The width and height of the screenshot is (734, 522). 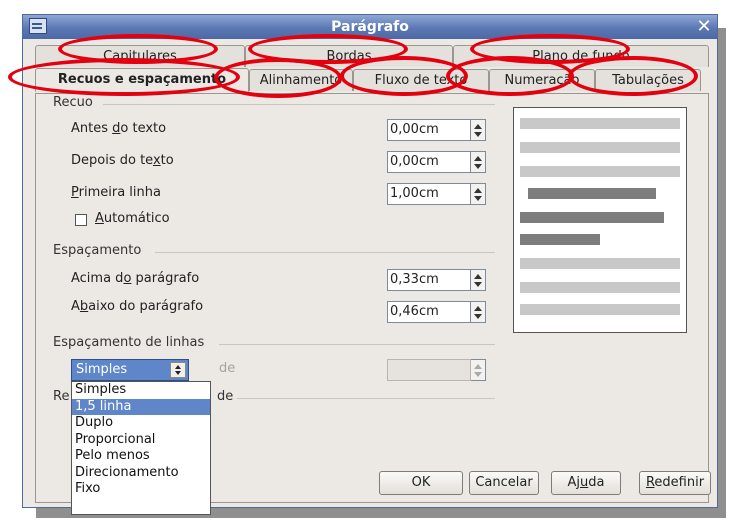 What do you see at coordinates (429, 194) in the screenshot?
I see `first-line-input: 1,00cm` at bounding box center [429, 194].